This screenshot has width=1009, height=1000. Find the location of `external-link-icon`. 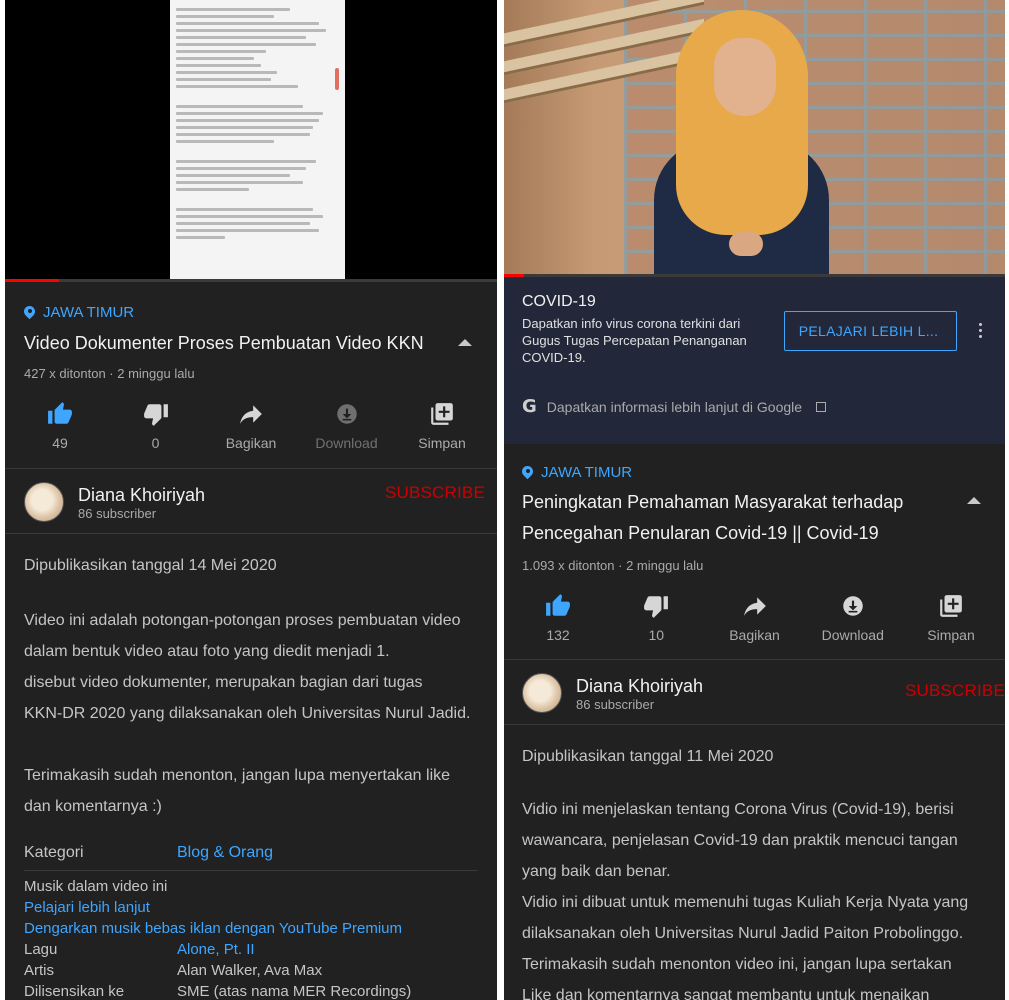

external-link-icon is located at coordinates (821, 406).